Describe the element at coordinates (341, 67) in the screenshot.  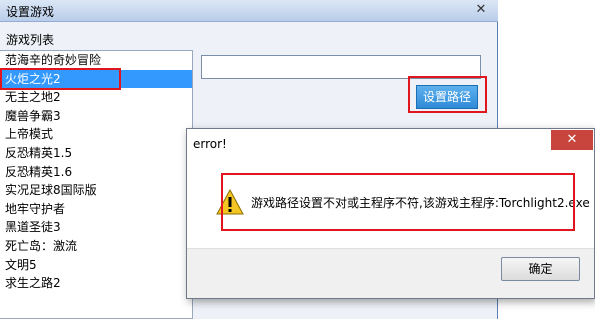
I see `game-path-input` at that location.